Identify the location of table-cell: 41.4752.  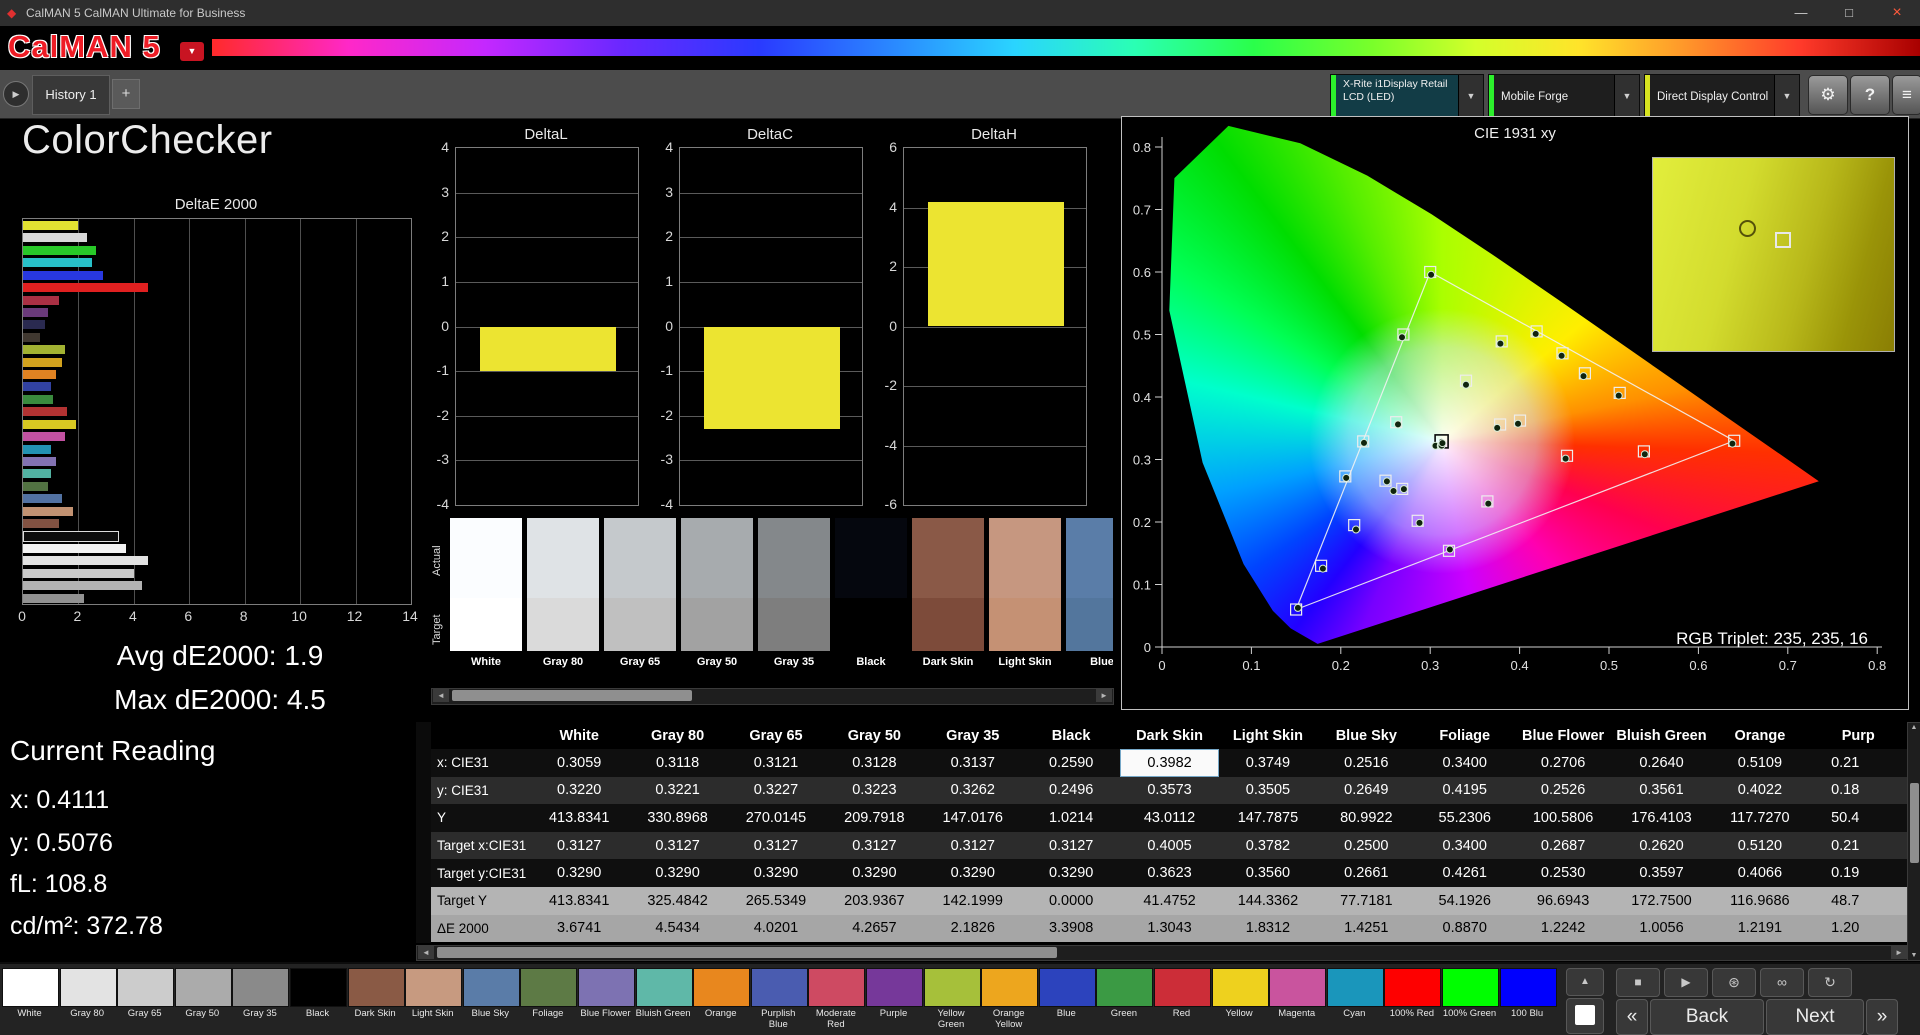
(1169, 900).